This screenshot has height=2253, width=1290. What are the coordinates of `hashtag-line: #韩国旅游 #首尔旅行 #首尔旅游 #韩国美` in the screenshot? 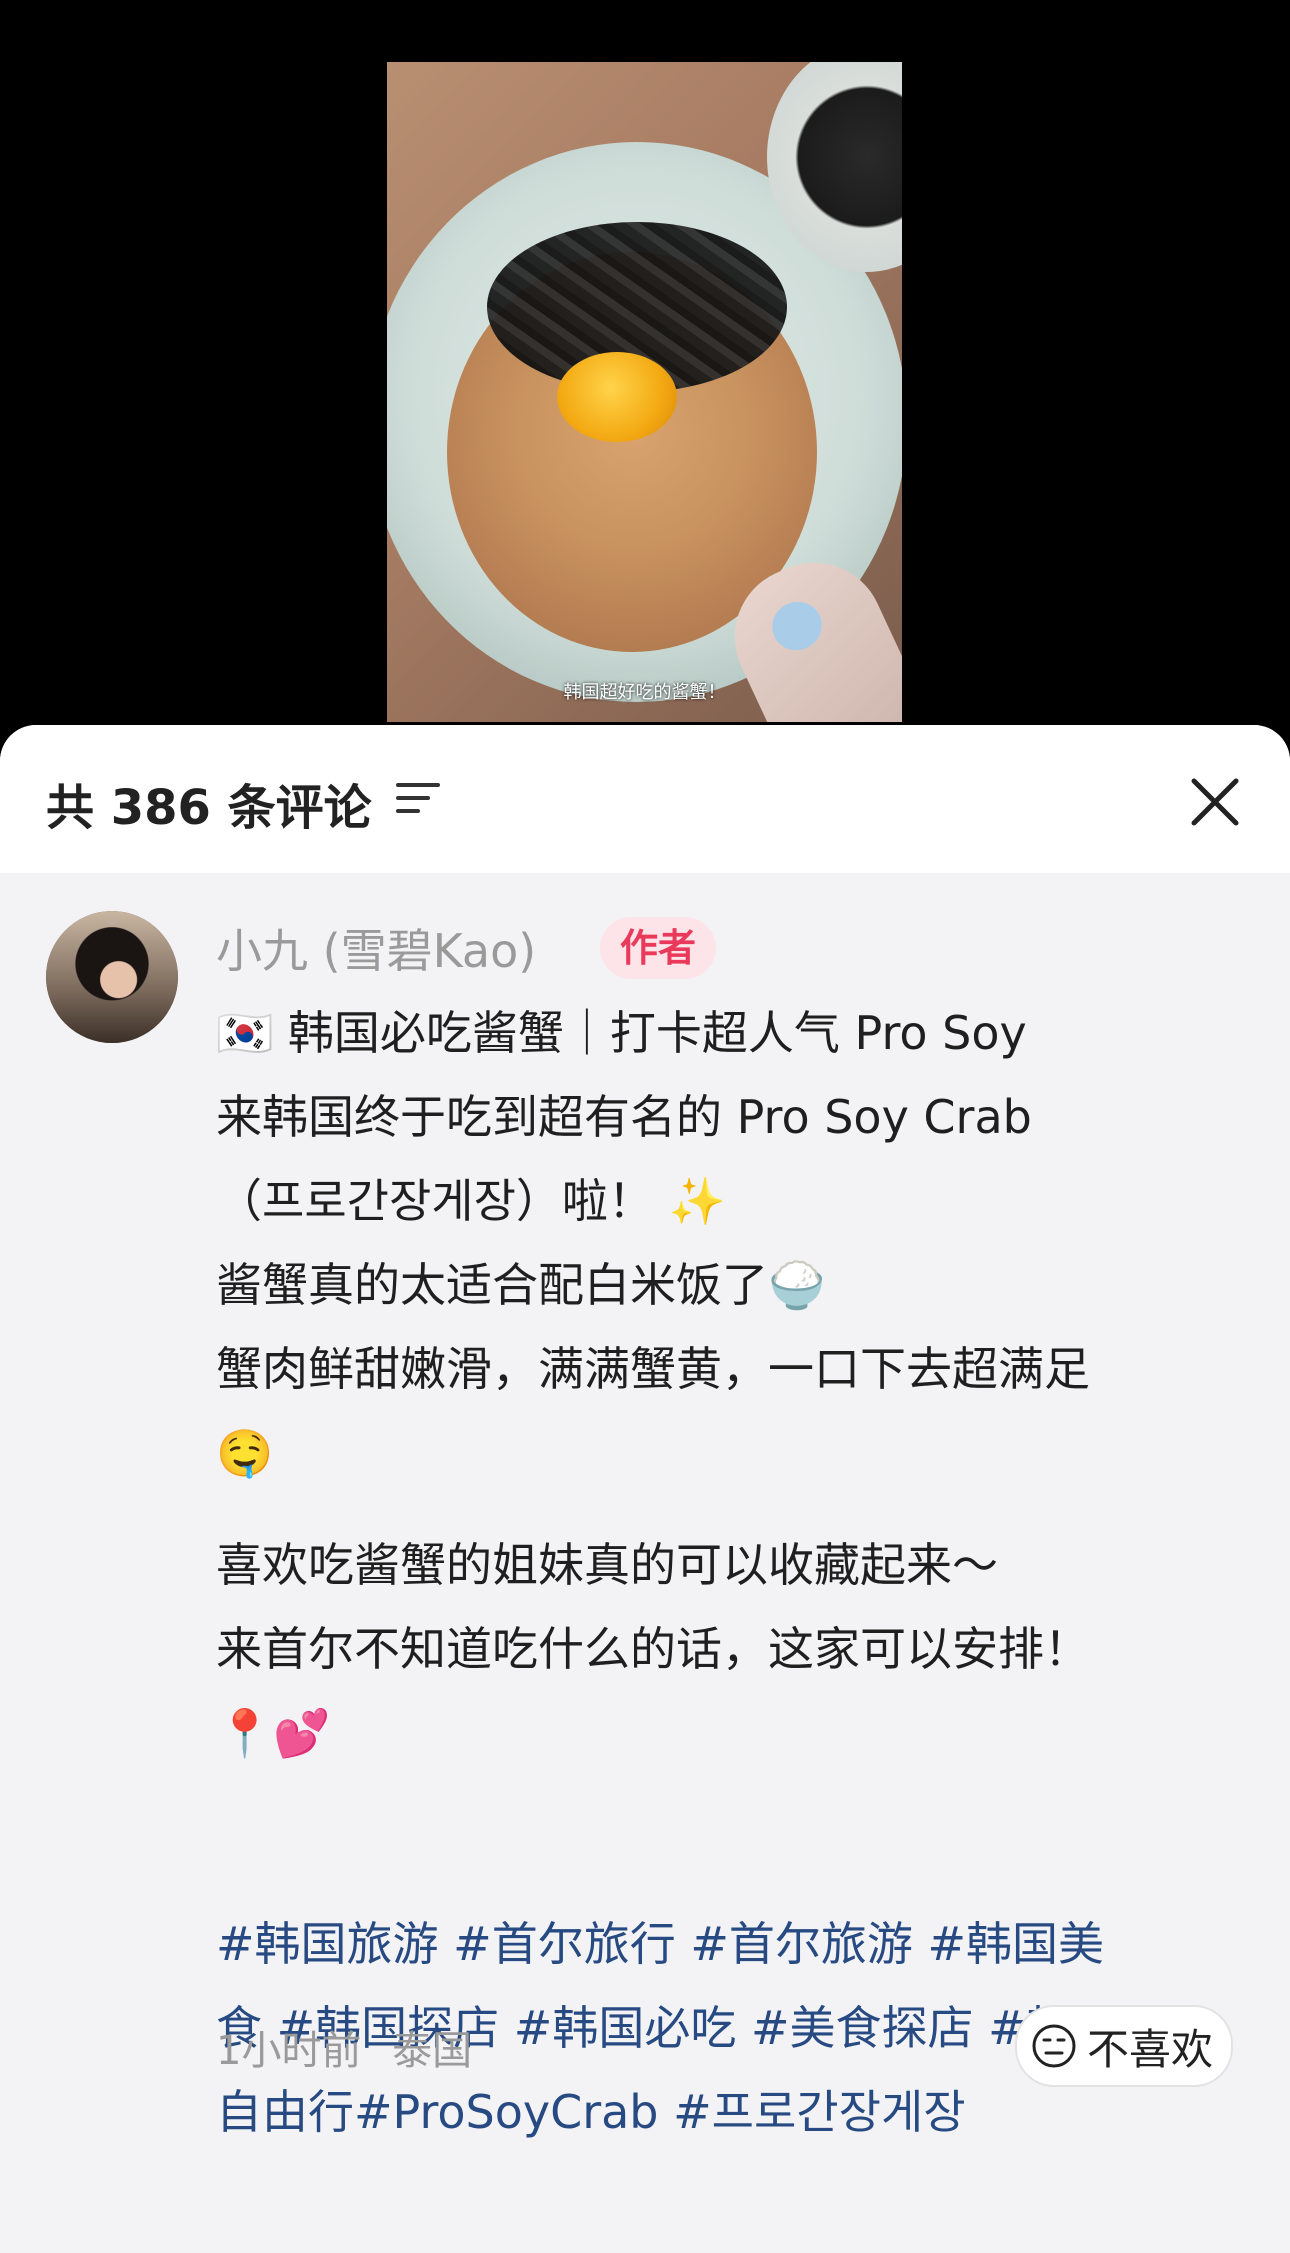 It's located at (736, 1944).